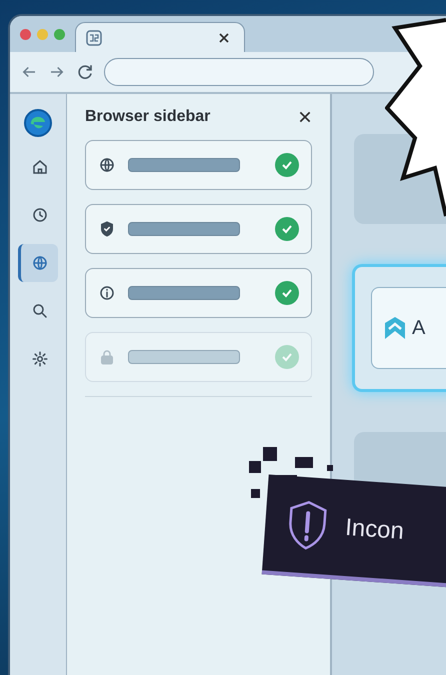  What do you see at coordinates (160, 37) in the screenshot?
I see `browser-tab` at bounding box center [160, 37].